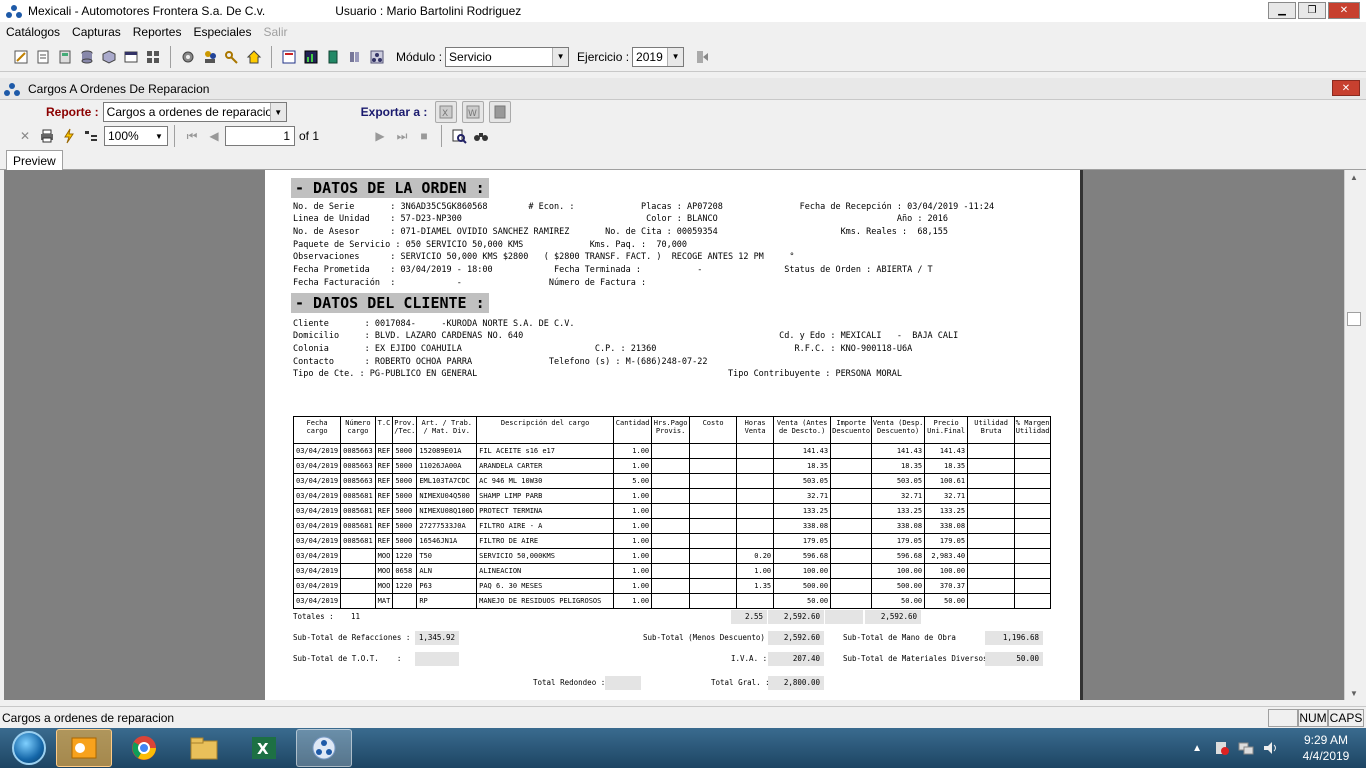 This screenshot has height=768, width=1366. I want to click on report-select: Cargos a ordenes de reparacion ▼, so click(194, 112).